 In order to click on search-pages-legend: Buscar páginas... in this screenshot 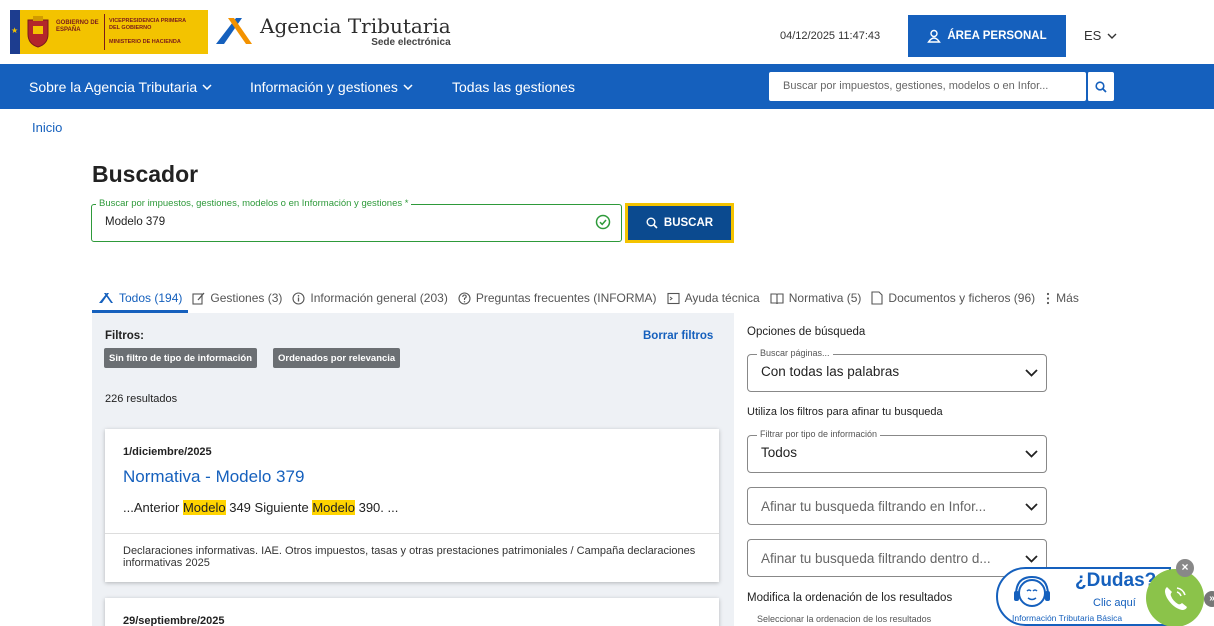, I will do `click(795, 353)`.